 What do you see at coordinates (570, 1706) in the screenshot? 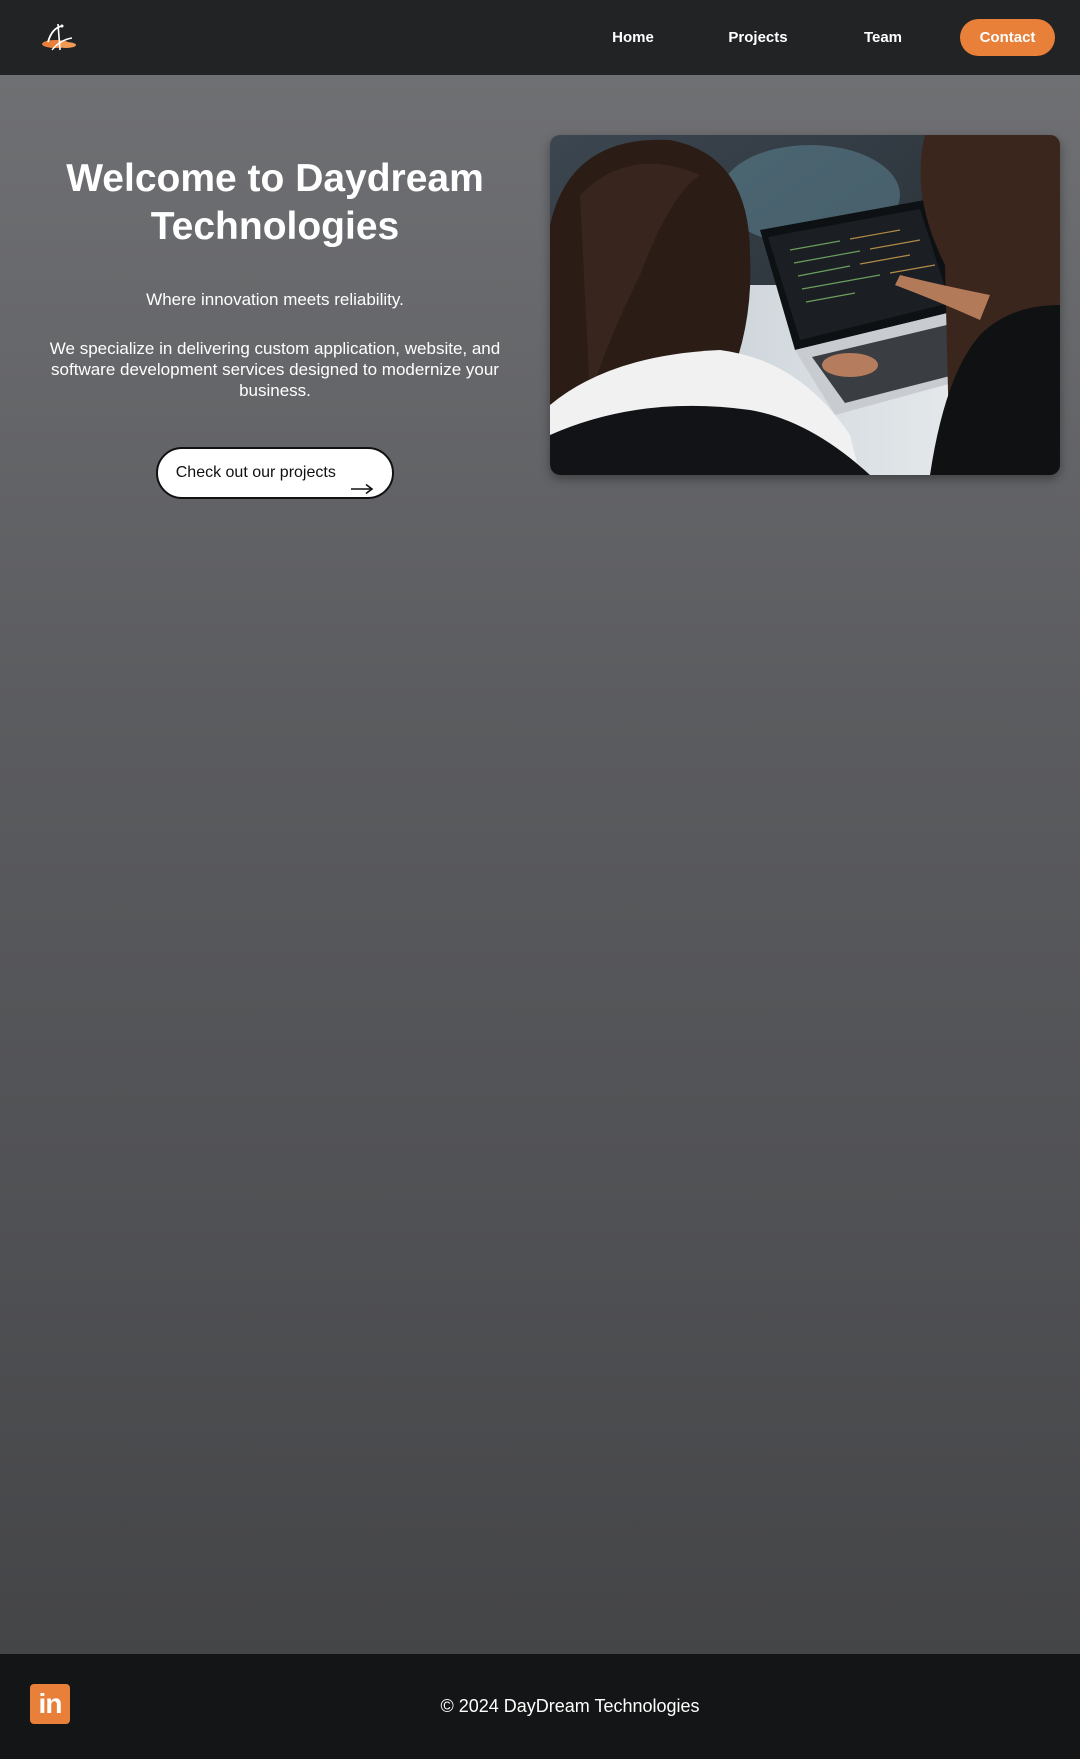
I see `copyright-text: © 2024 DayDream Technologies` at bounding box center [570, 1706].